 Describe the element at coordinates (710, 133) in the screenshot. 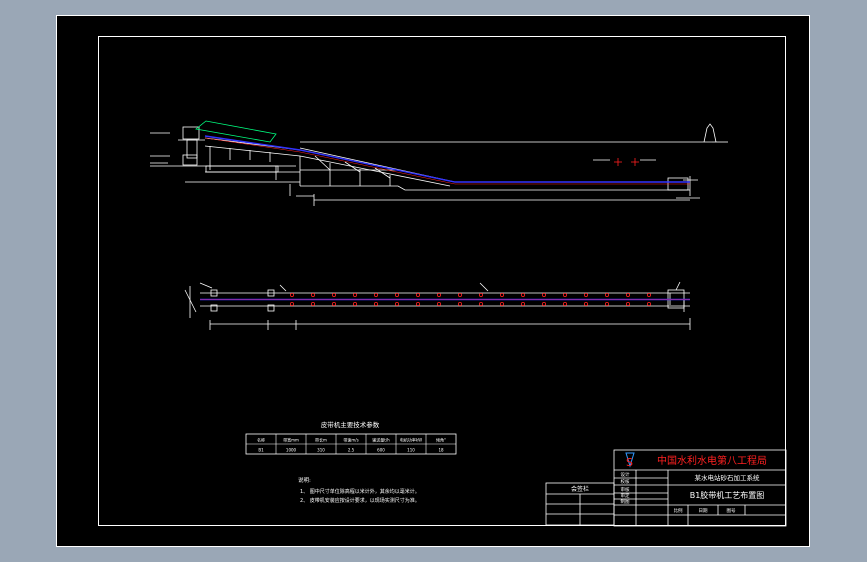

I see `elevation-end-marker` at that location.